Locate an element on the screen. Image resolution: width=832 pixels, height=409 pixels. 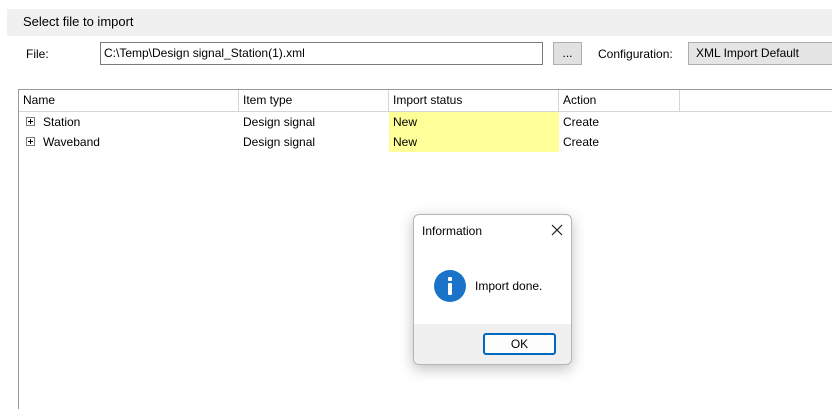
configuration-select: XML Import Default is located at coordinates (760, 53).